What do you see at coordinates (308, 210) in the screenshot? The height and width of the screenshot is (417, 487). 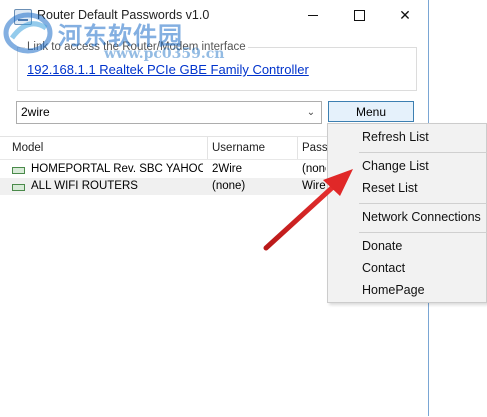 I see `annotation-arrow-icon` at bounding box center [308, 210].